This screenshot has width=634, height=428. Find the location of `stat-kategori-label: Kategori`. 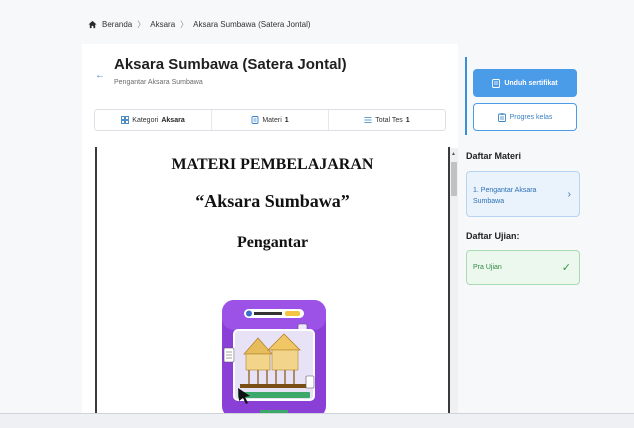

stat-kategori-label: Kategori is located at coordinates (145, 120).